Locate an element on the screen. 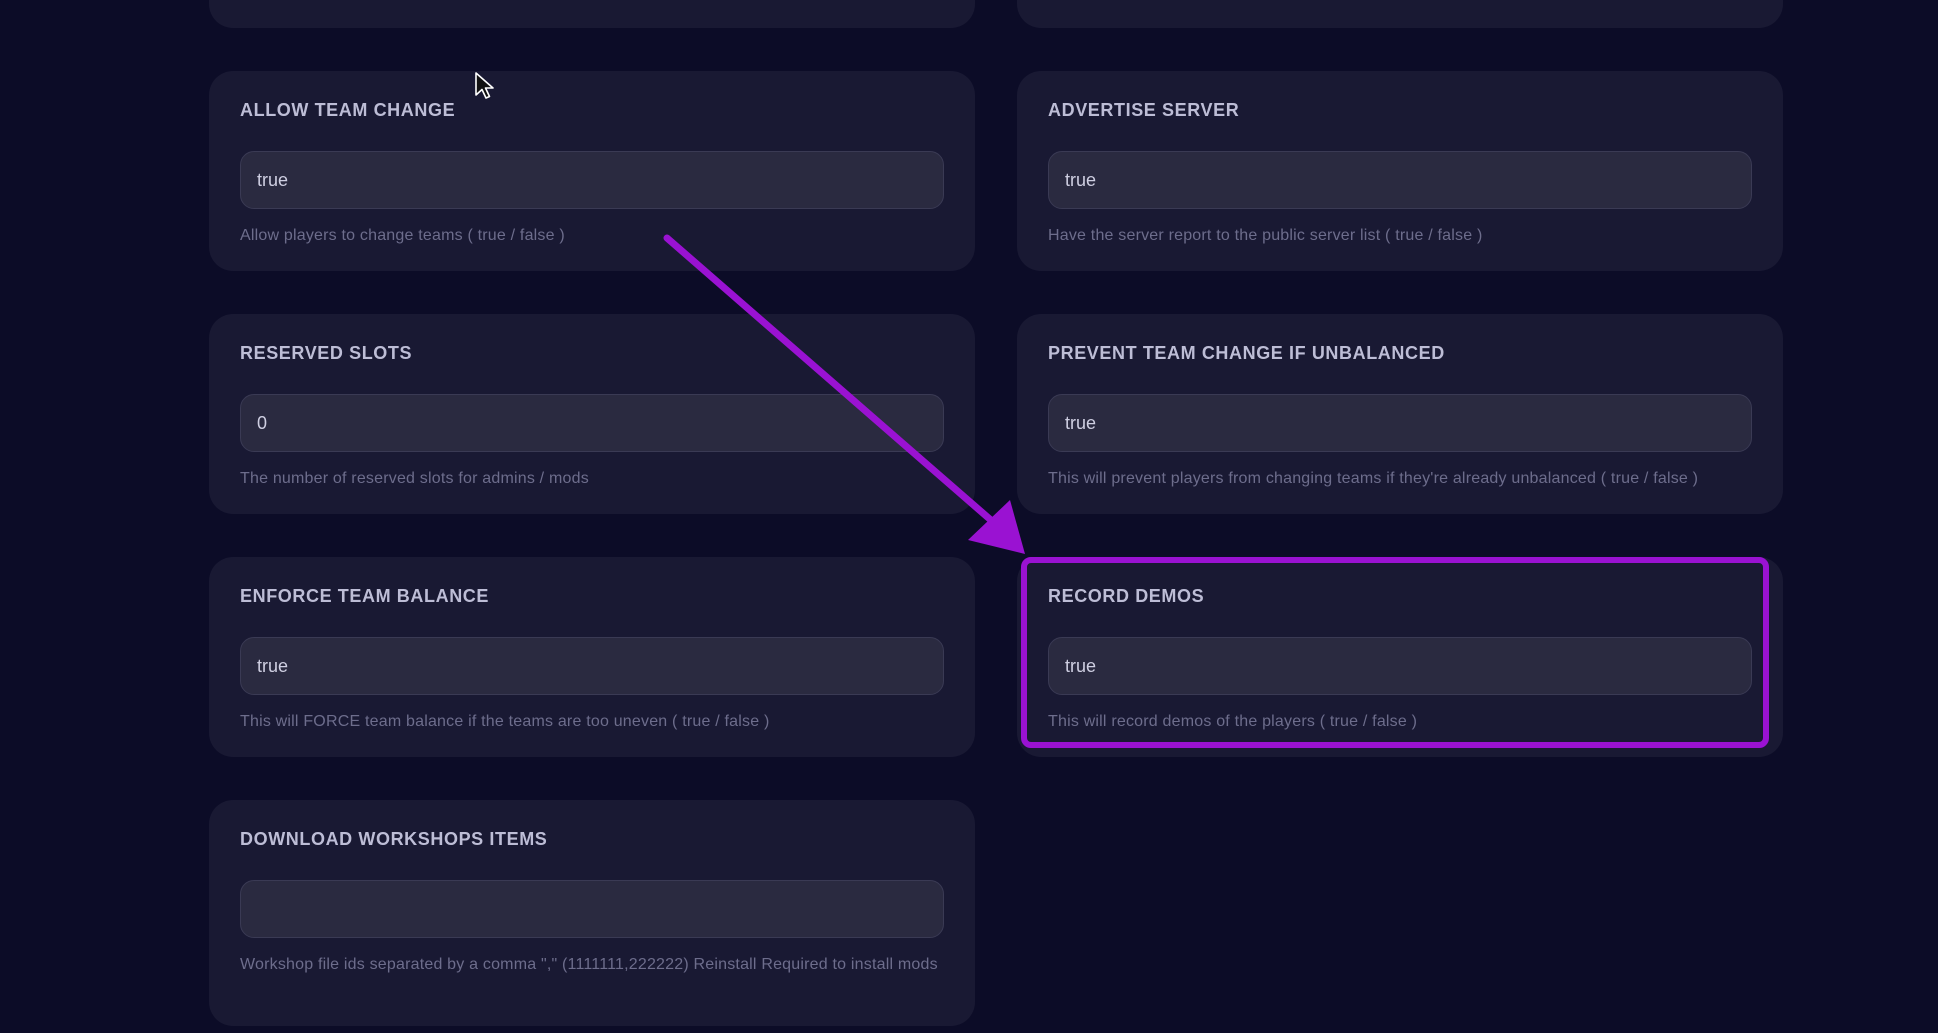  settings-card-partial-right is located at coordinates (1400, 14).